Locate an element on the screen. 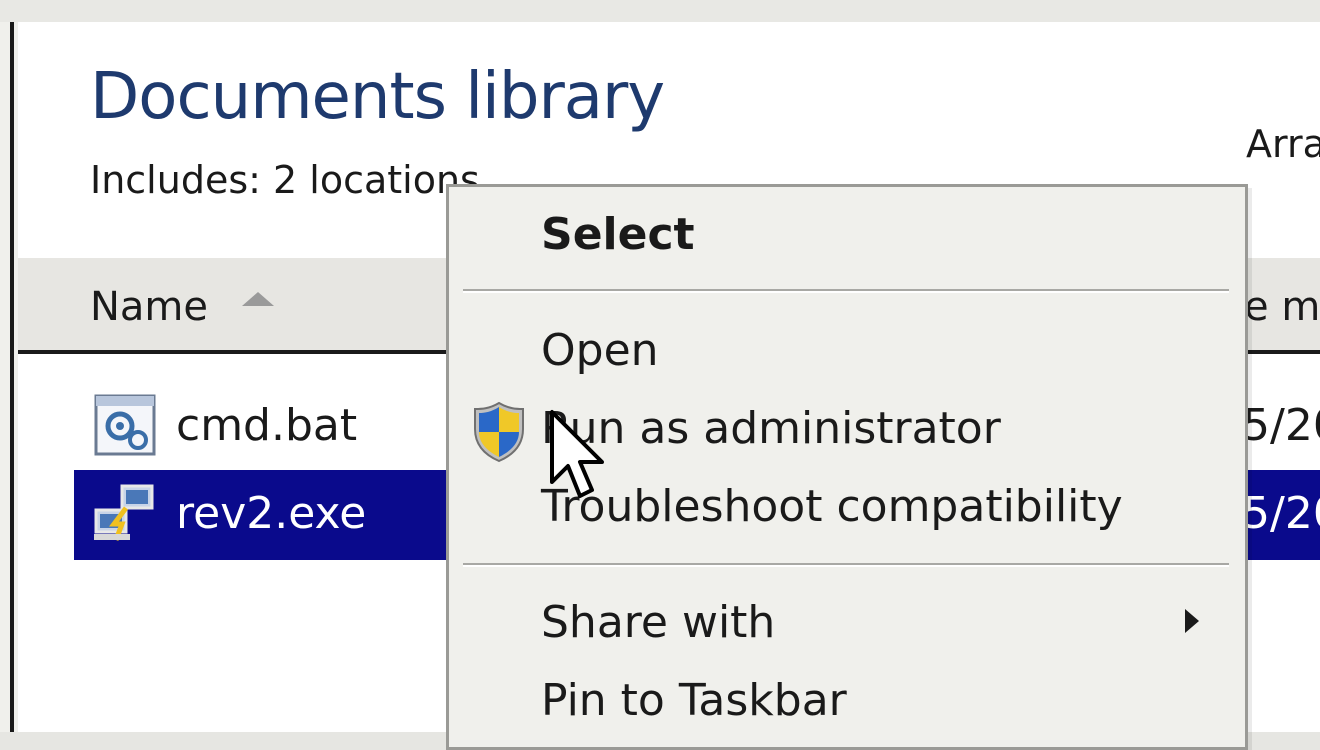 The height and width of the screenshot is (750, 1320). menu-item-run-as-administrator: Run as administrator is located at coordinates (771, 428).